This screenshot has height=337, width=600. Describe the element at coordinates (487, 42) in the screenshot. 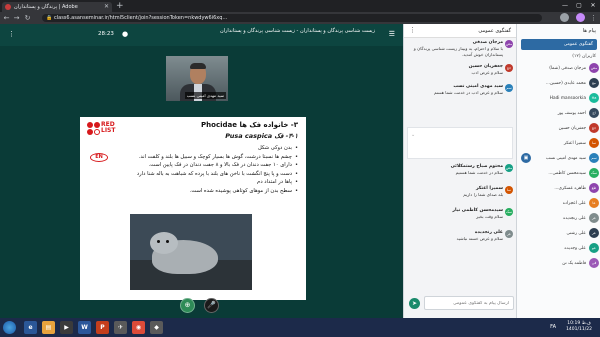

I see `message-author: مرجان صدقی` at that location.